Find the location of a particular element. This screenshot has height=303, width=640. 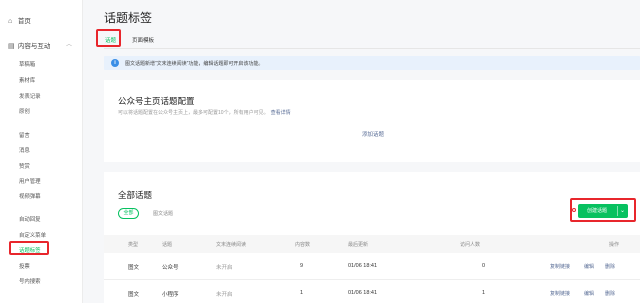

table-header: 类型 话题 文末连续阅读 内容数 最后更新 访问人数 操作 is located at coordinates (372, 244).